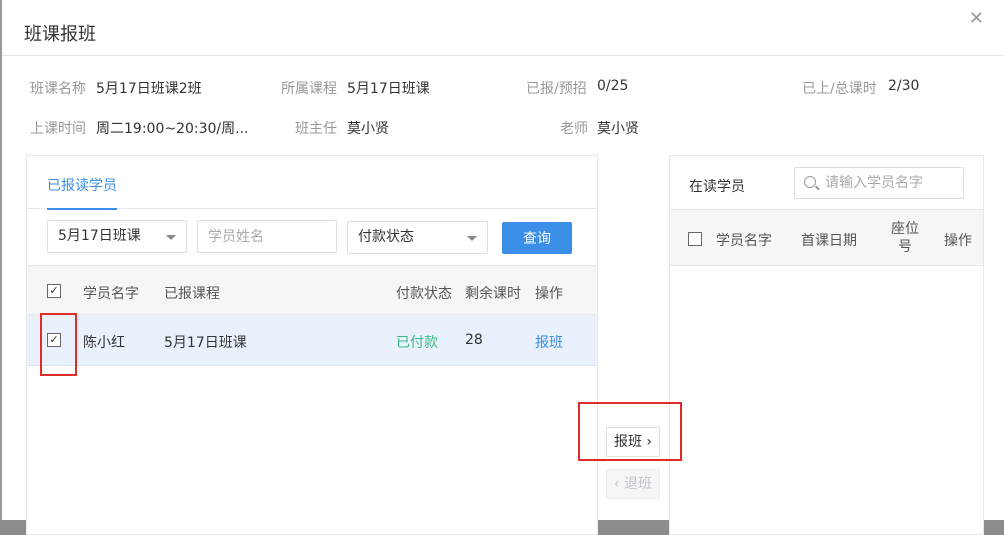 This screenshot has height=535, width=1004. I want to click on head-teacher-value: 莫小贤, so click(368, 129).